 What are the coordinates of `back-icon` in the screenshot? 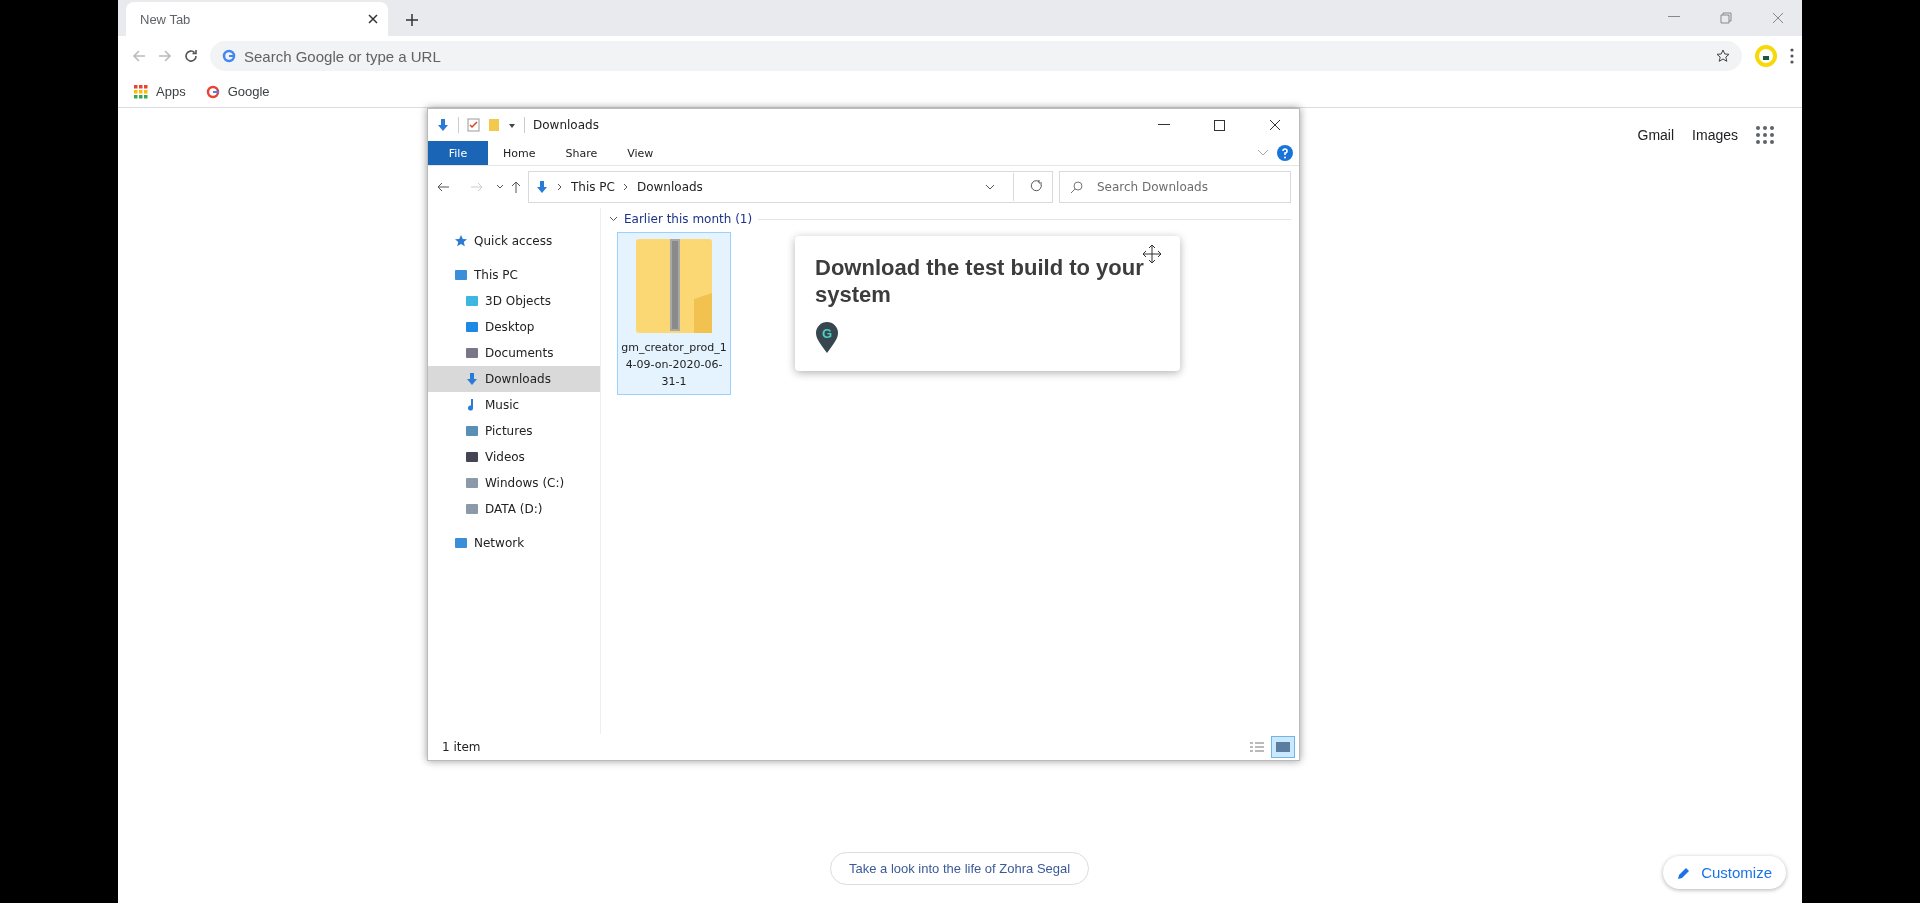 It's located at (443, 187).